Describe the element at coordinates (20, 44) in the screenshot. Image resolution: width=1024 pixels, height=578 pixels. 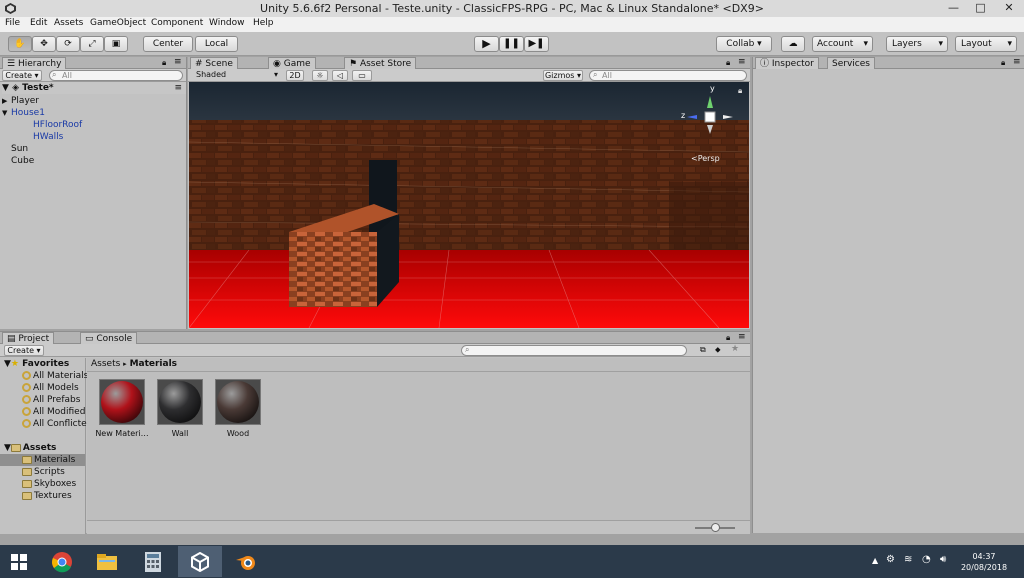
I see `hand-tool-icon: ✋` at that location.